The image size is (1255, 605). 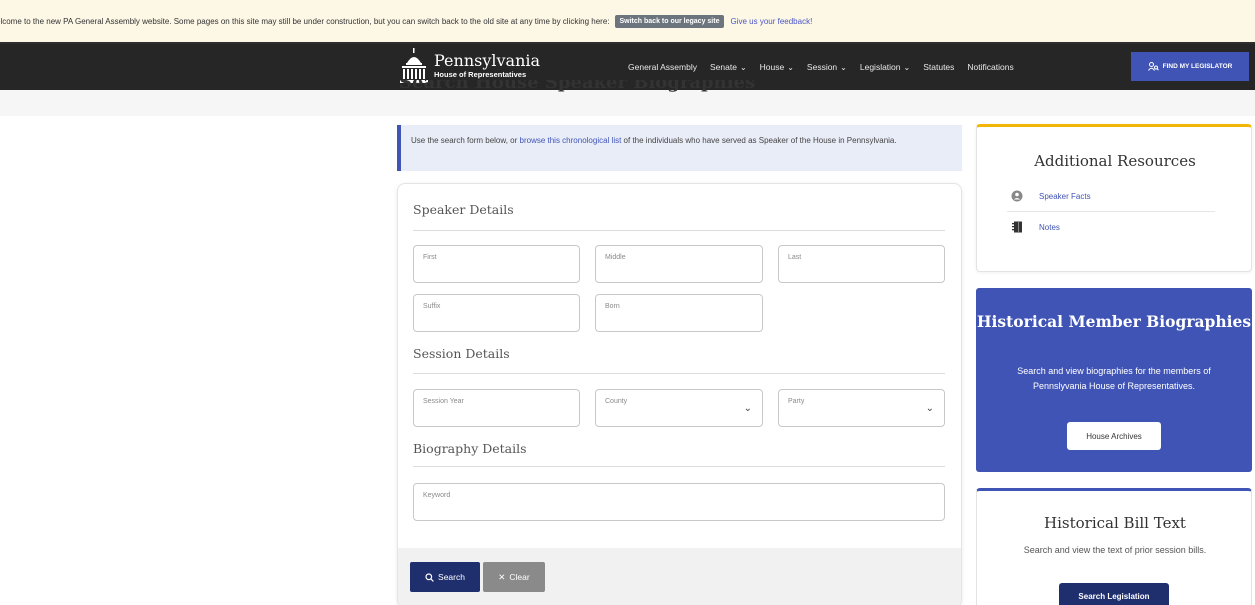 What do you see at coordinates (679, 576) in the screenshot?
I see `form-footer: Search ✕ Clear` at bounding box center [679, 576].